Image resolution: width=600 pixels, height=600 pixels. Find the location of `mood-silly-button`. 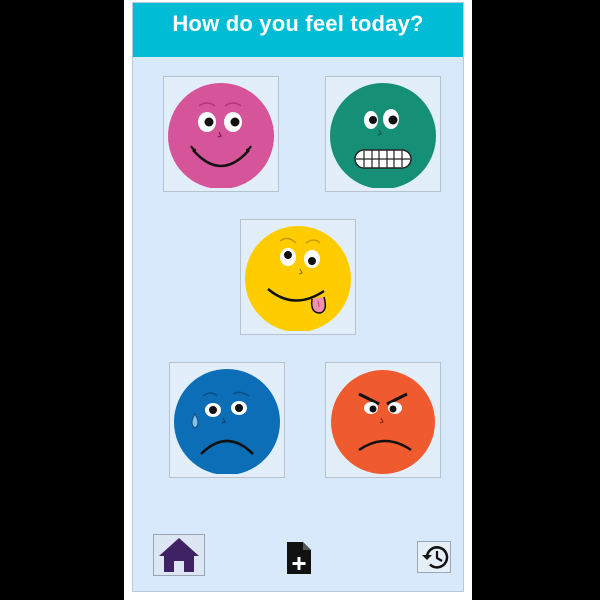

mood-silly-button is located at coordinates (298, 277).